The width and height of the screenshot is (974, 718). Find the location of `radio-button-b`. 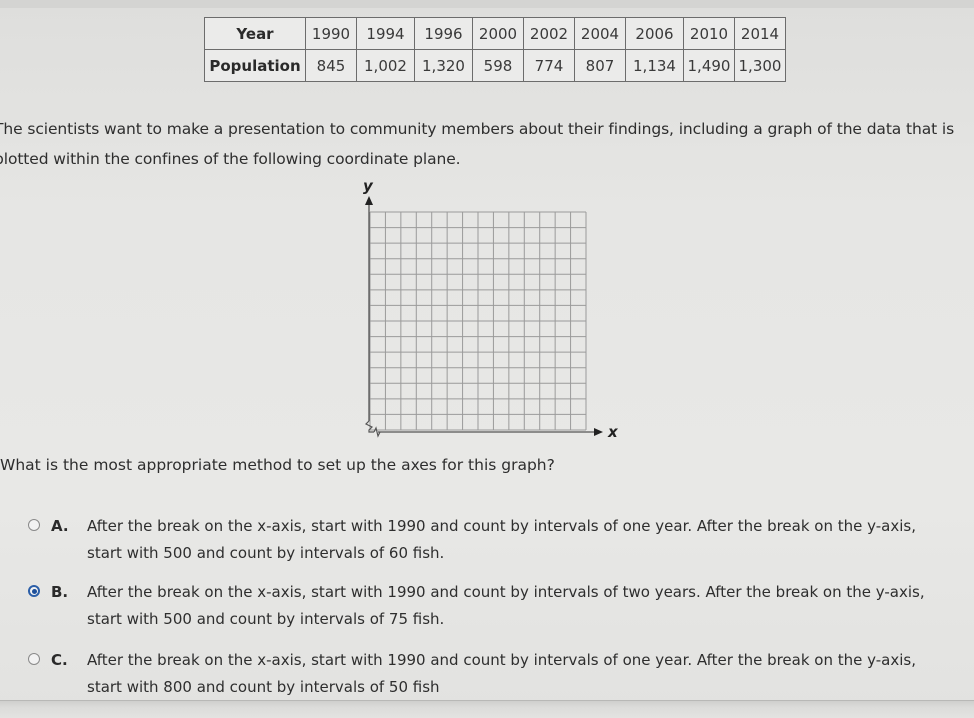

radio-button-b is located at coordinates (34, 591).